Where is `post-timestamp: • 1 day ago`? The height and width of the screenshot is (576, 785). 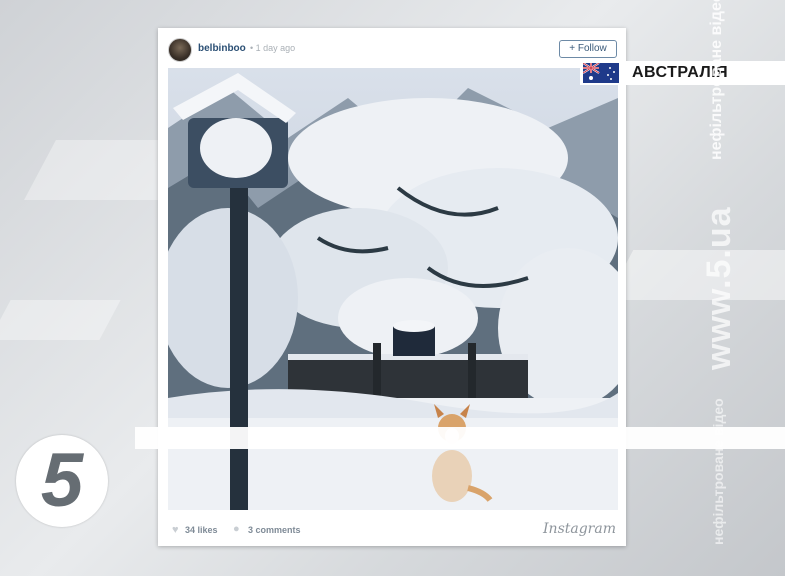
post-timestamp: • 1 day ago is located at coordinates (273, 48).